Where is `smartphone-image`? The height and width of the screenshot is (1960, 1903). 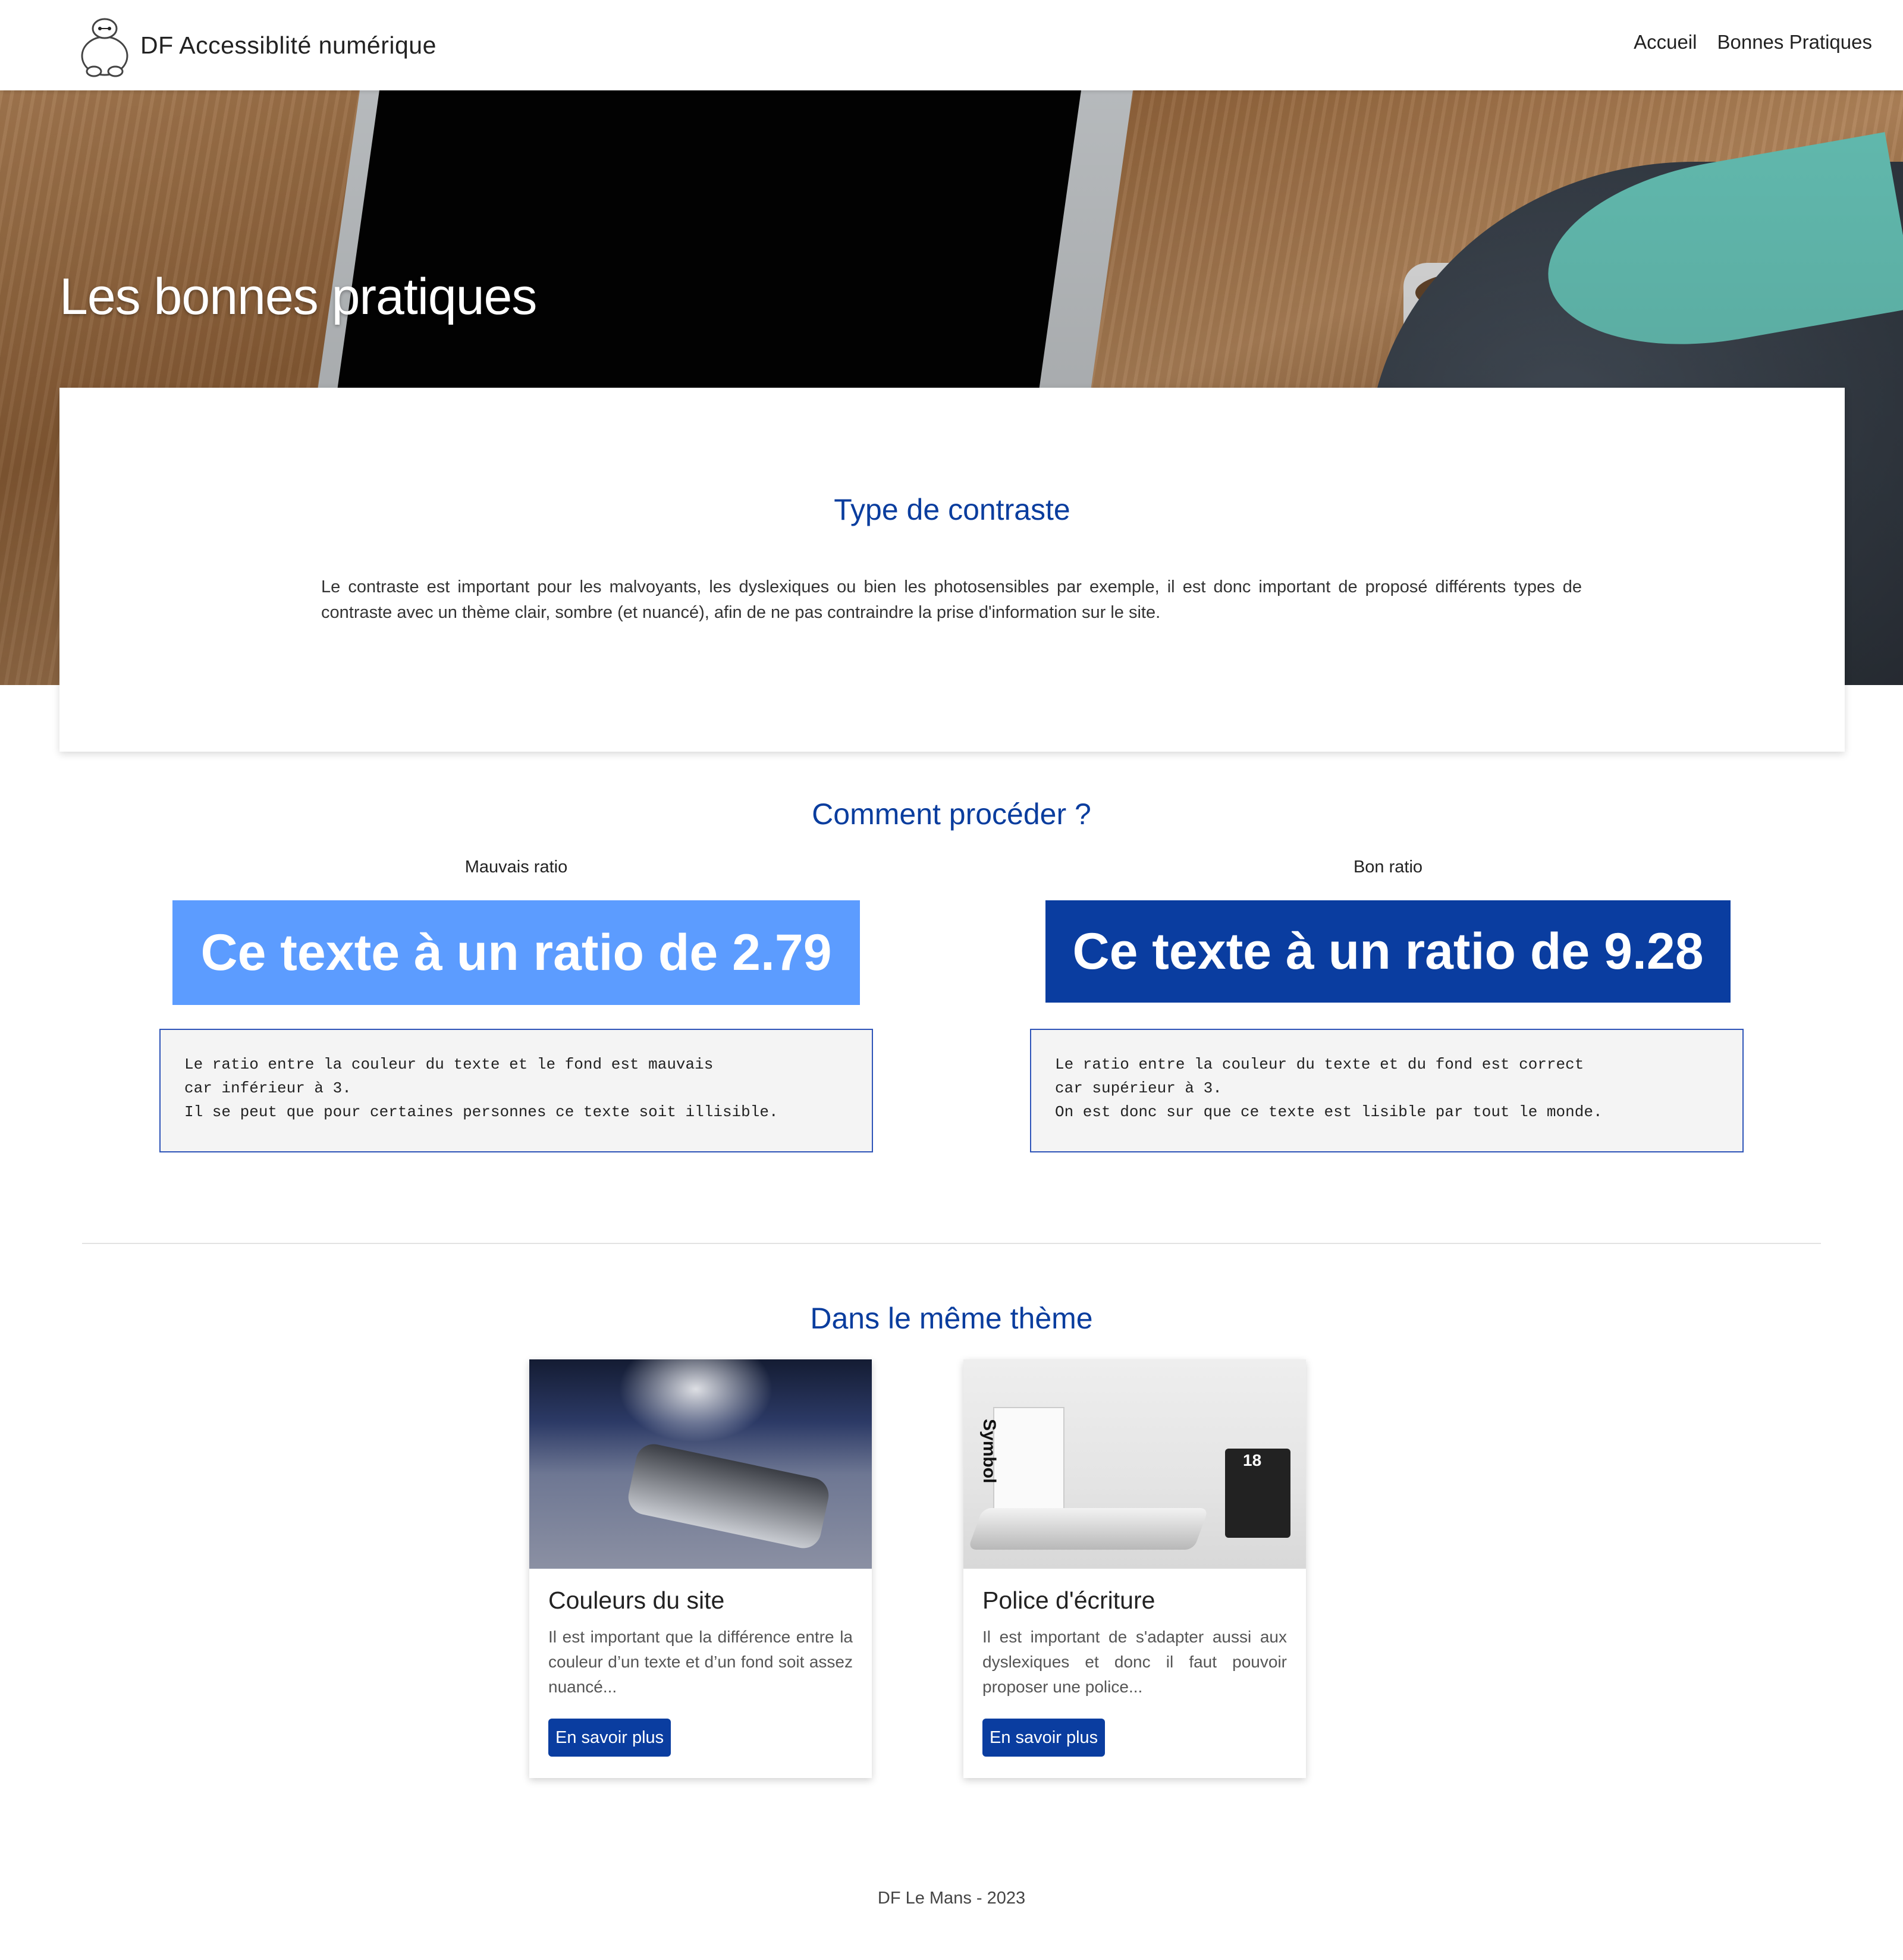 smartphone-image is located at coordinates (700, 1464).